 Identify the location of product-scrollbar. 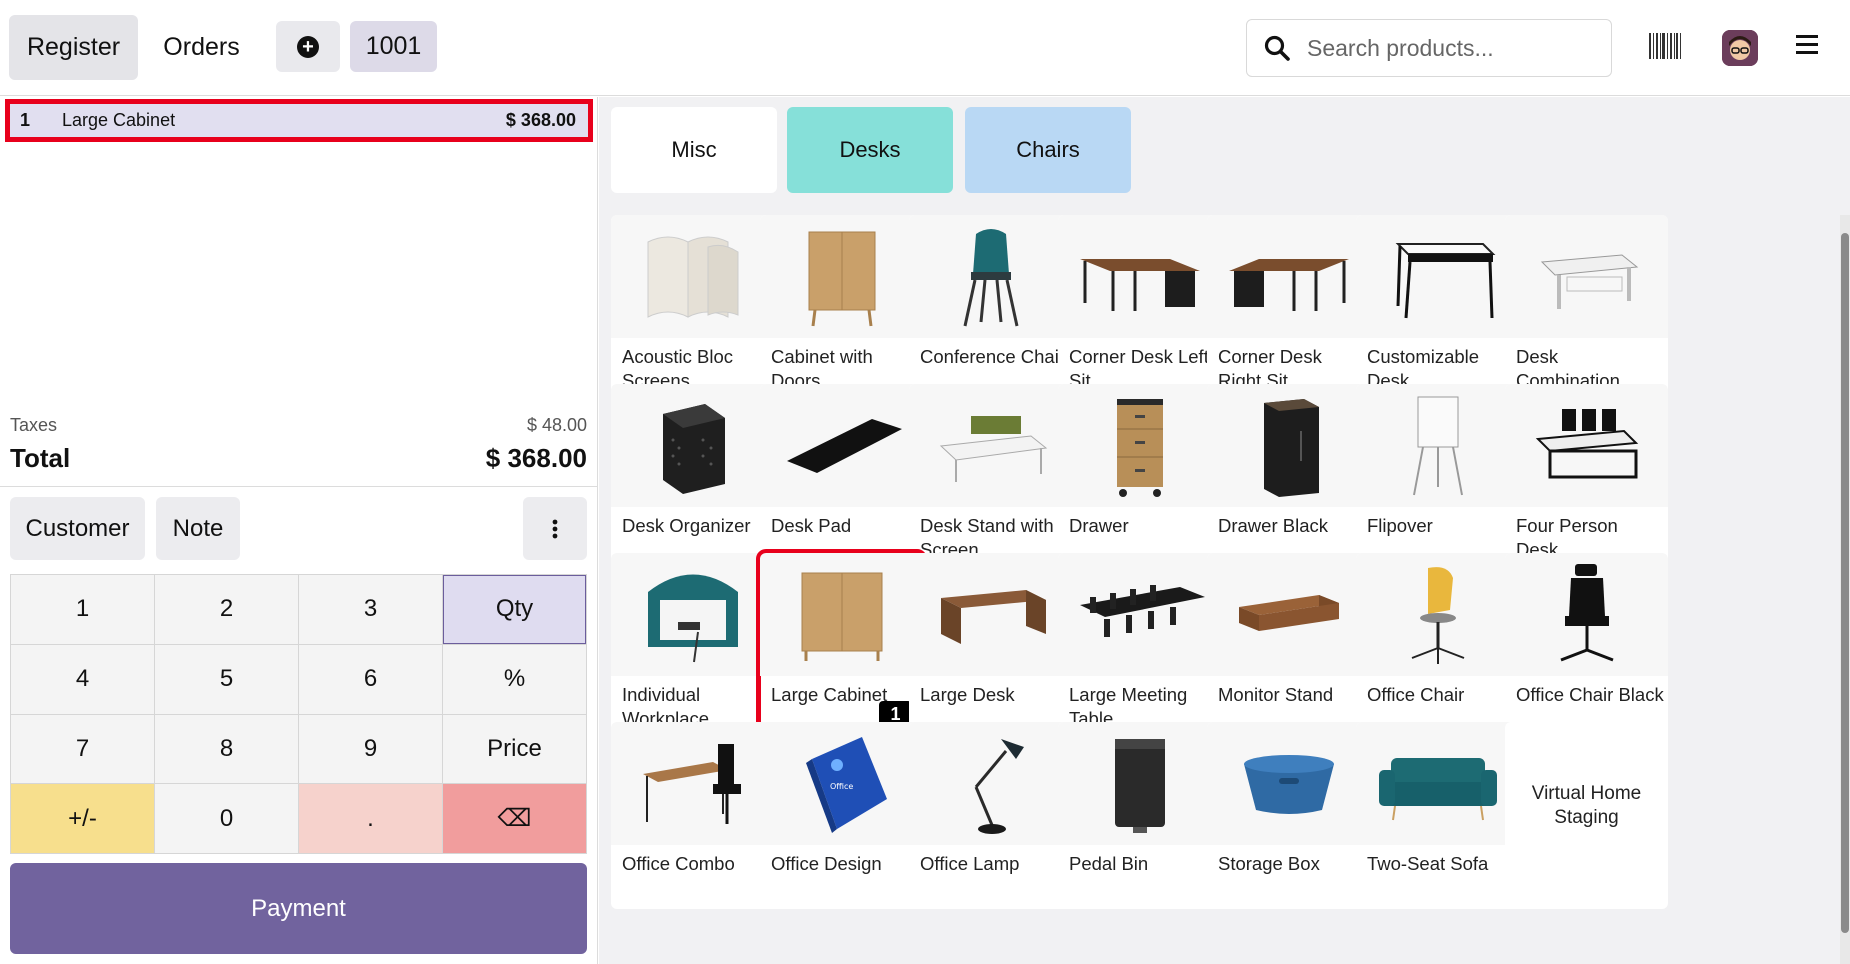
(1845, 589).